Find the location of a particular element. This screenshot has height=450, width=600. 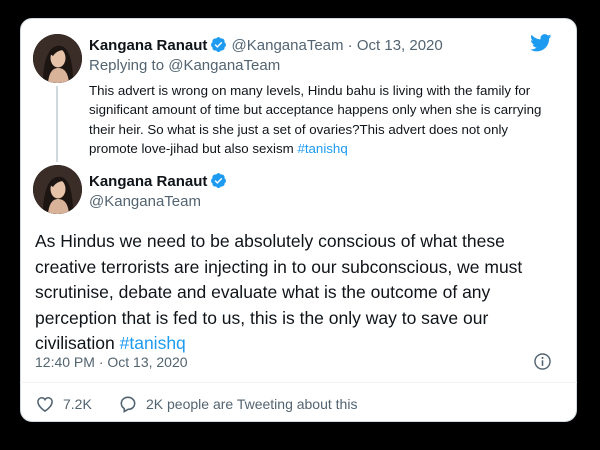

replying-to: Replying to @KanganaTeam is located at coordinates (184, 66).